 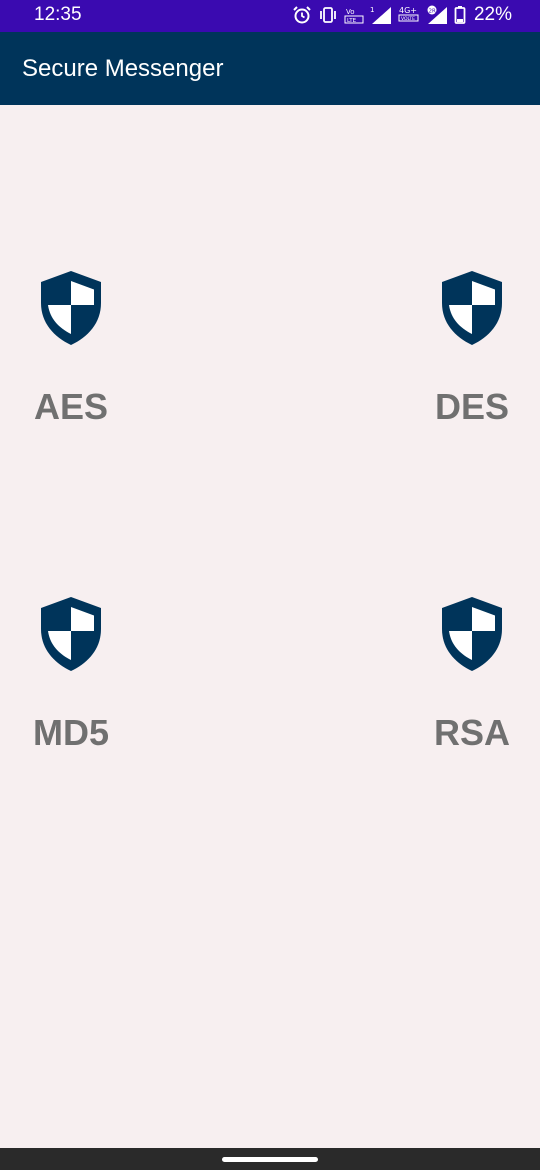 What do you see at coordinates (380, 15) in the screenshot?
I see `signal-icon: 1` at bounding box center [380, 15].